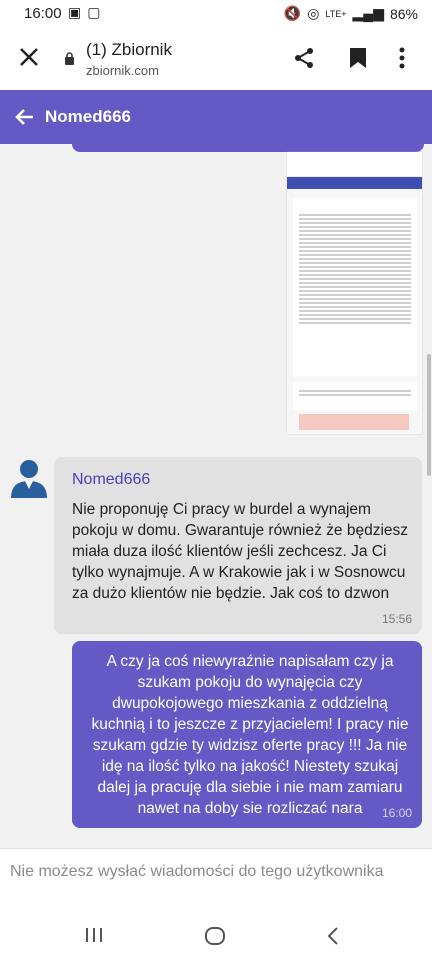 The width and height of the screenshot is (432, 960). I want to click on browser-url-bar: (1) Zbiornik zbiornik.com, so click(216, 59).